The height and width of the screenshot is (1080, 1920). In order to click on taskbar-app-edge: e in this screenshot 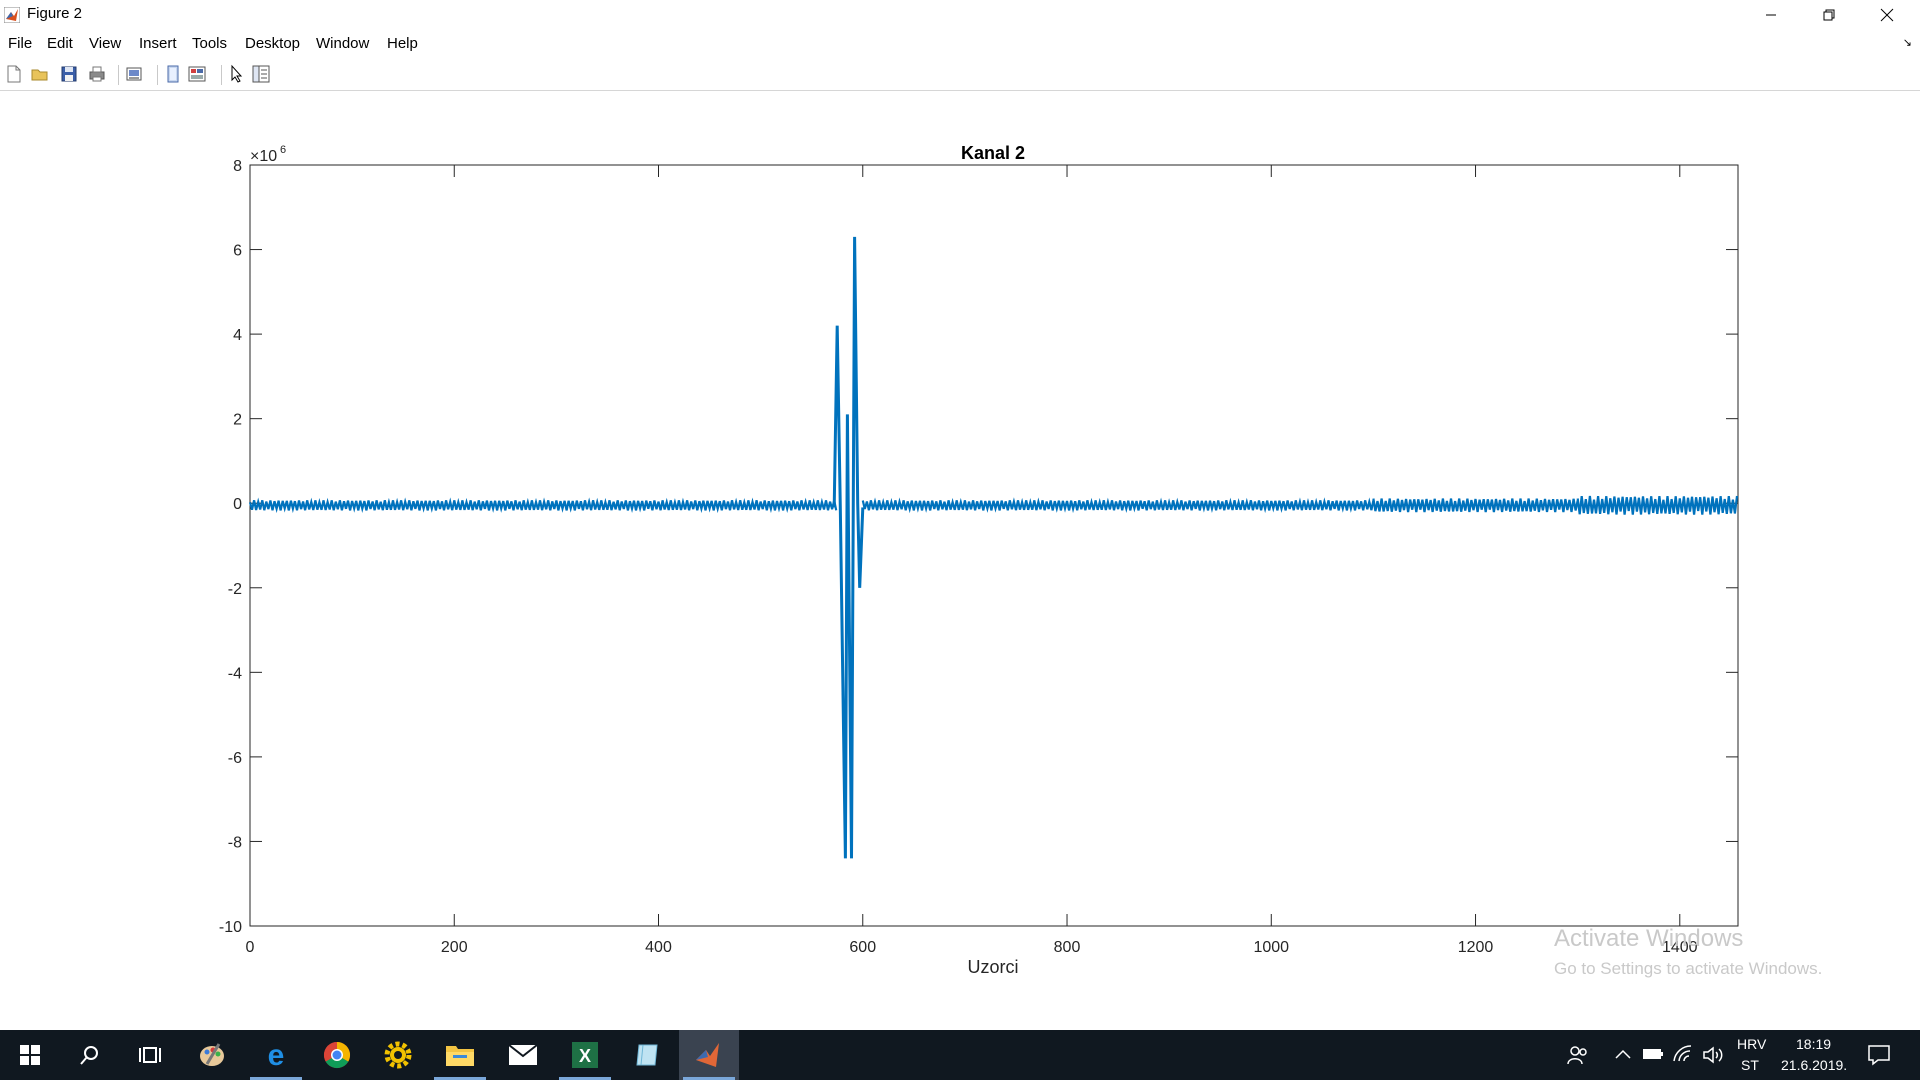, I will do `click(276, 1055)`.